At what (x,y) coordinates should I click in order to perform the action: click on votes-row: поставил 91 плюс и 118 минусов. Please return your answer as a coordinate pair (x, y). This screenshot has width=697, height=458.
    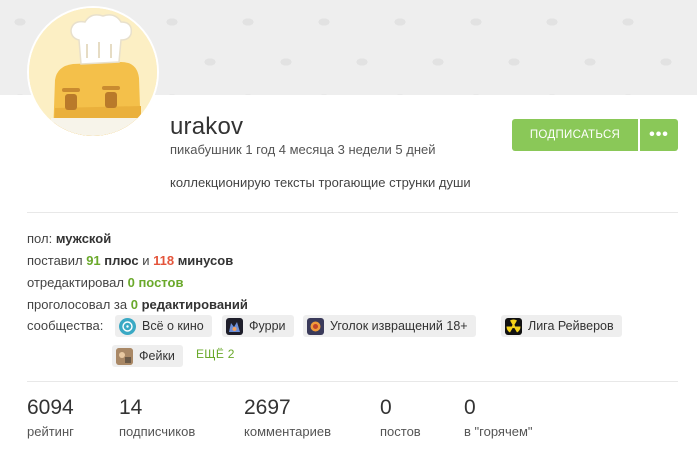
    Looking at the image, I should click on (130, 260).